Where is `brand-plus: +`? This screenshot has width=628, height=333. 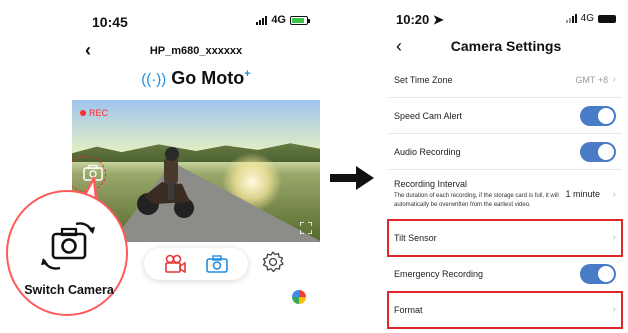
brand-plus: + is located at coordinates (247, 74).